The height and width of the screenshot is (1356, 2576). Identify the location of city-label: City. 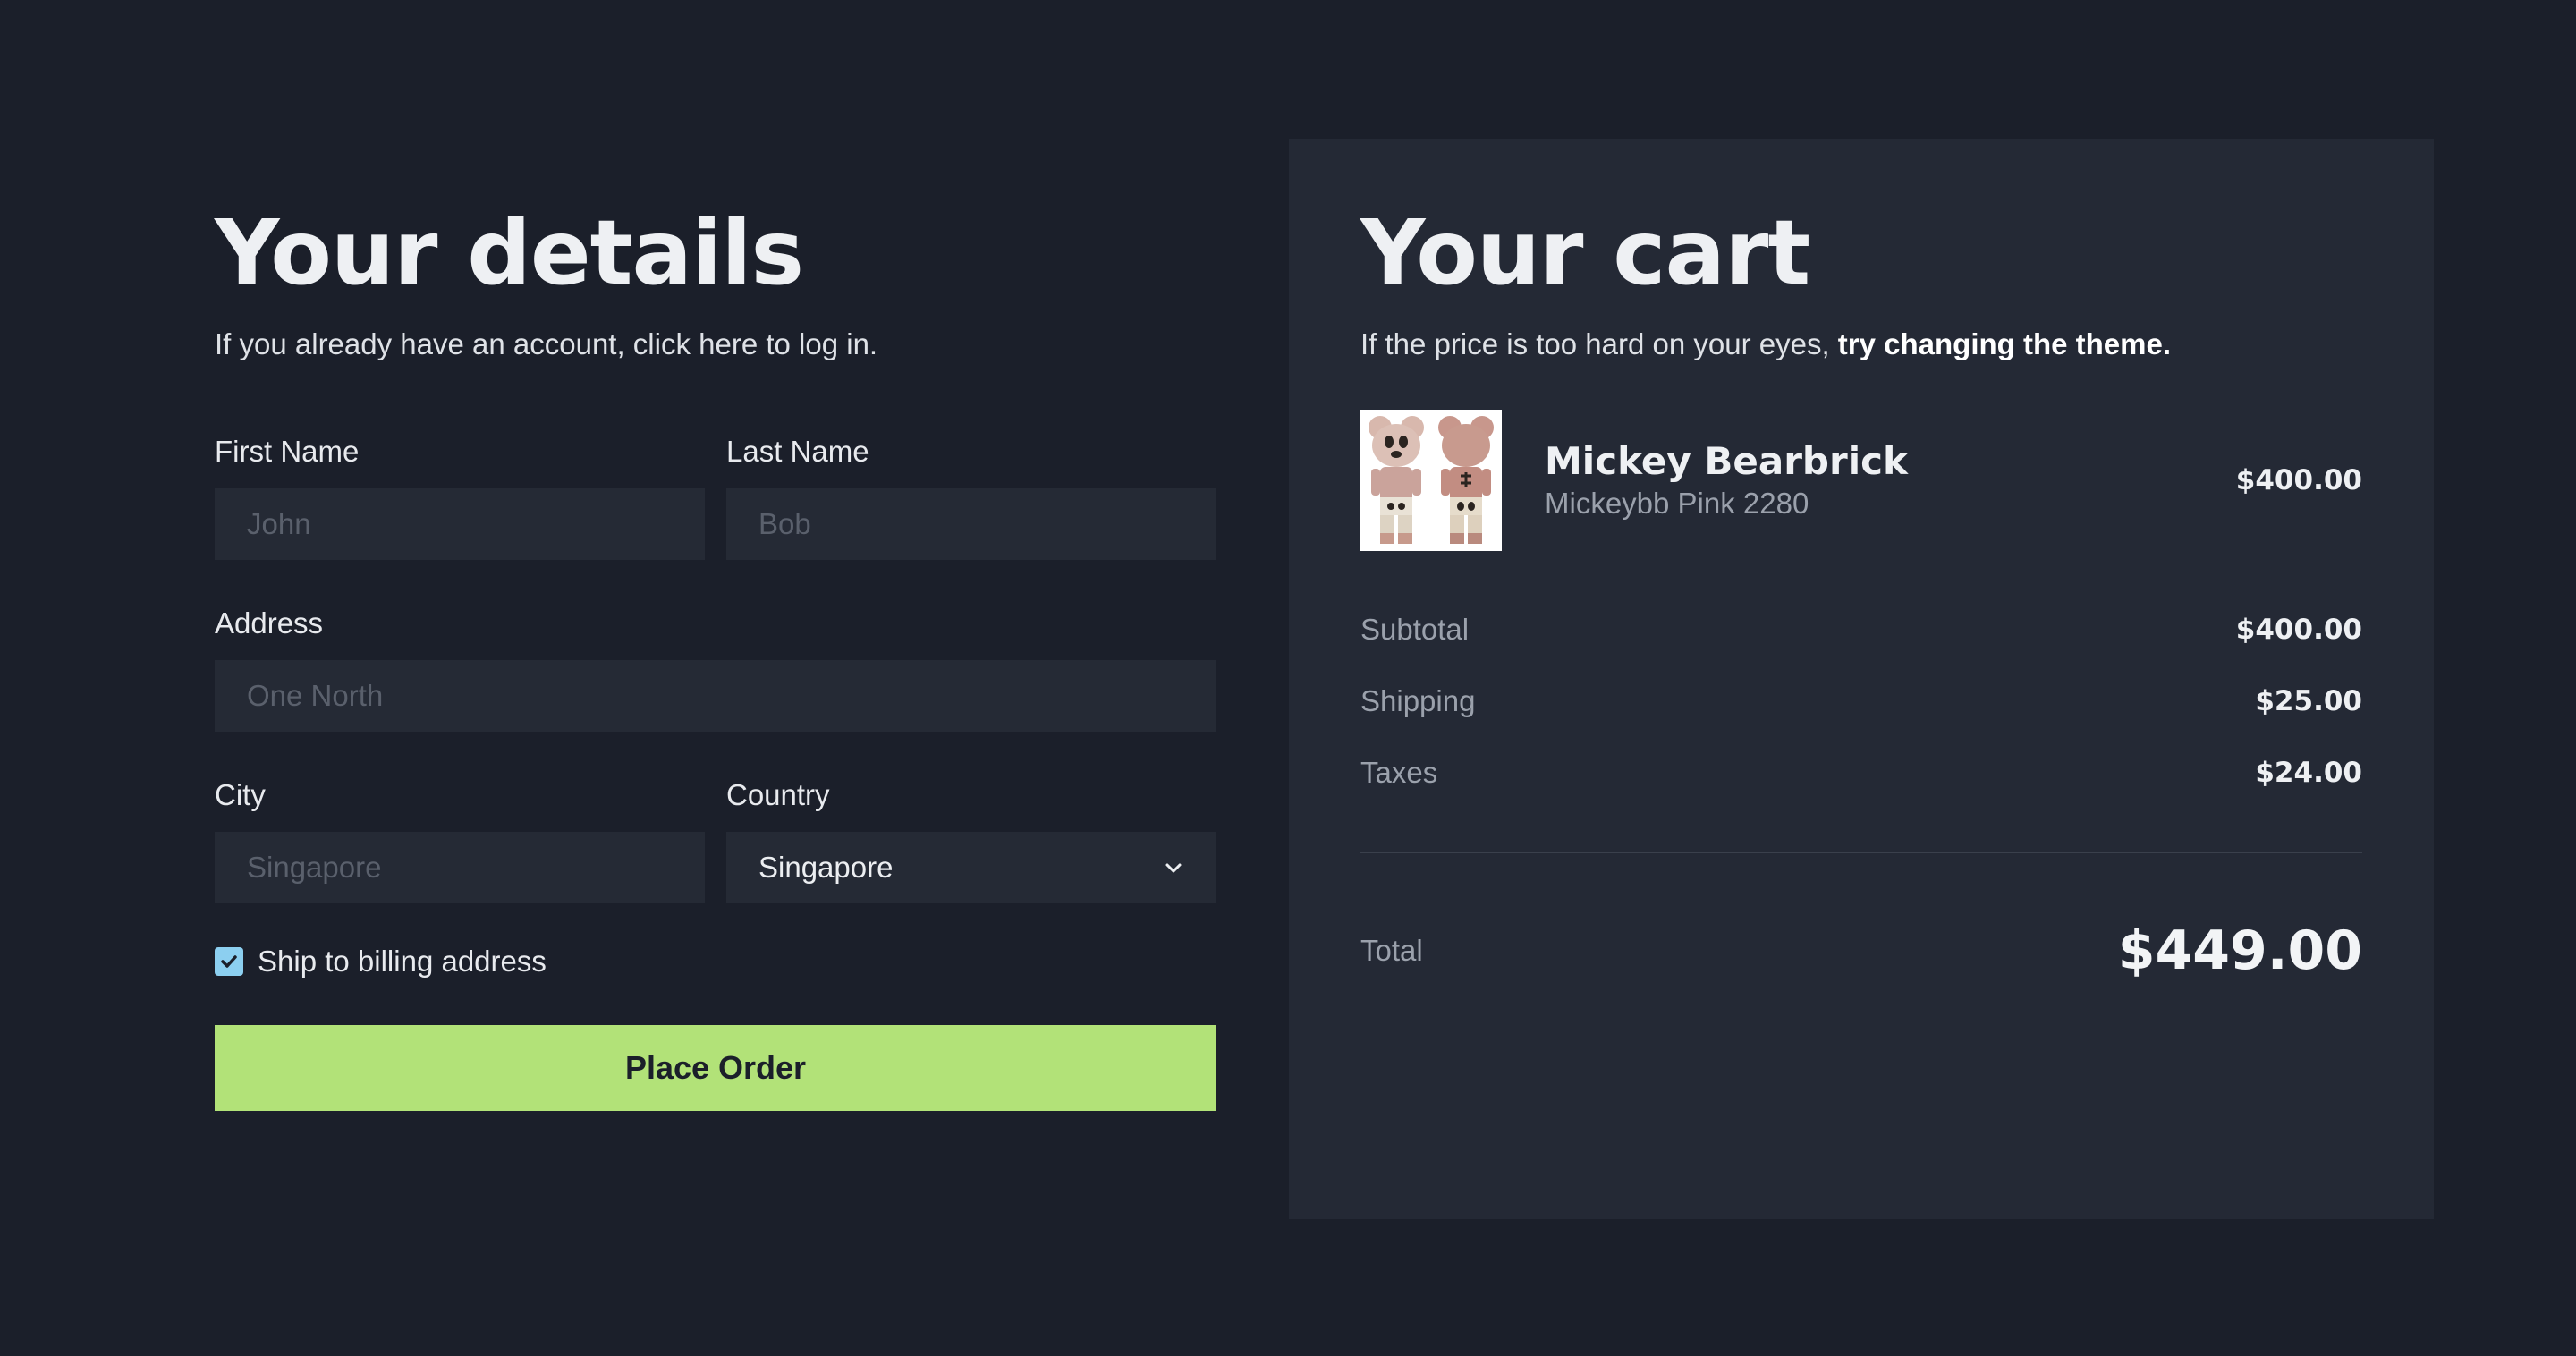
(240, 794).